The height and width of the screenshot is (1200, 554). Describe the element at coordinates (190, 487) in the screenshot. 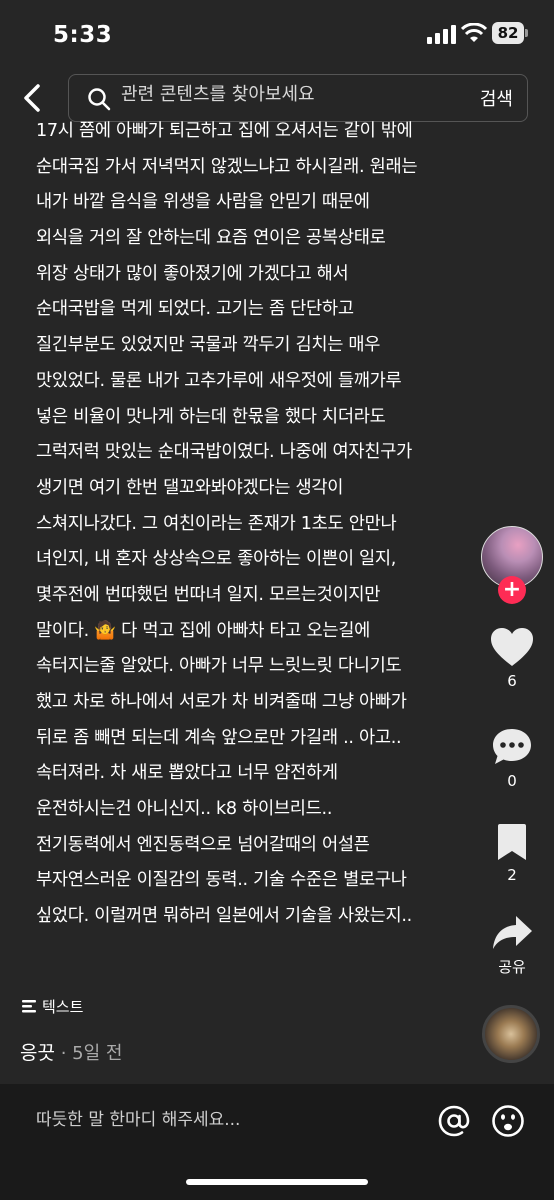

I see `caption-line: 생기면 여기 한번 댈꼬와봐야겠다는 생각이` at that location.